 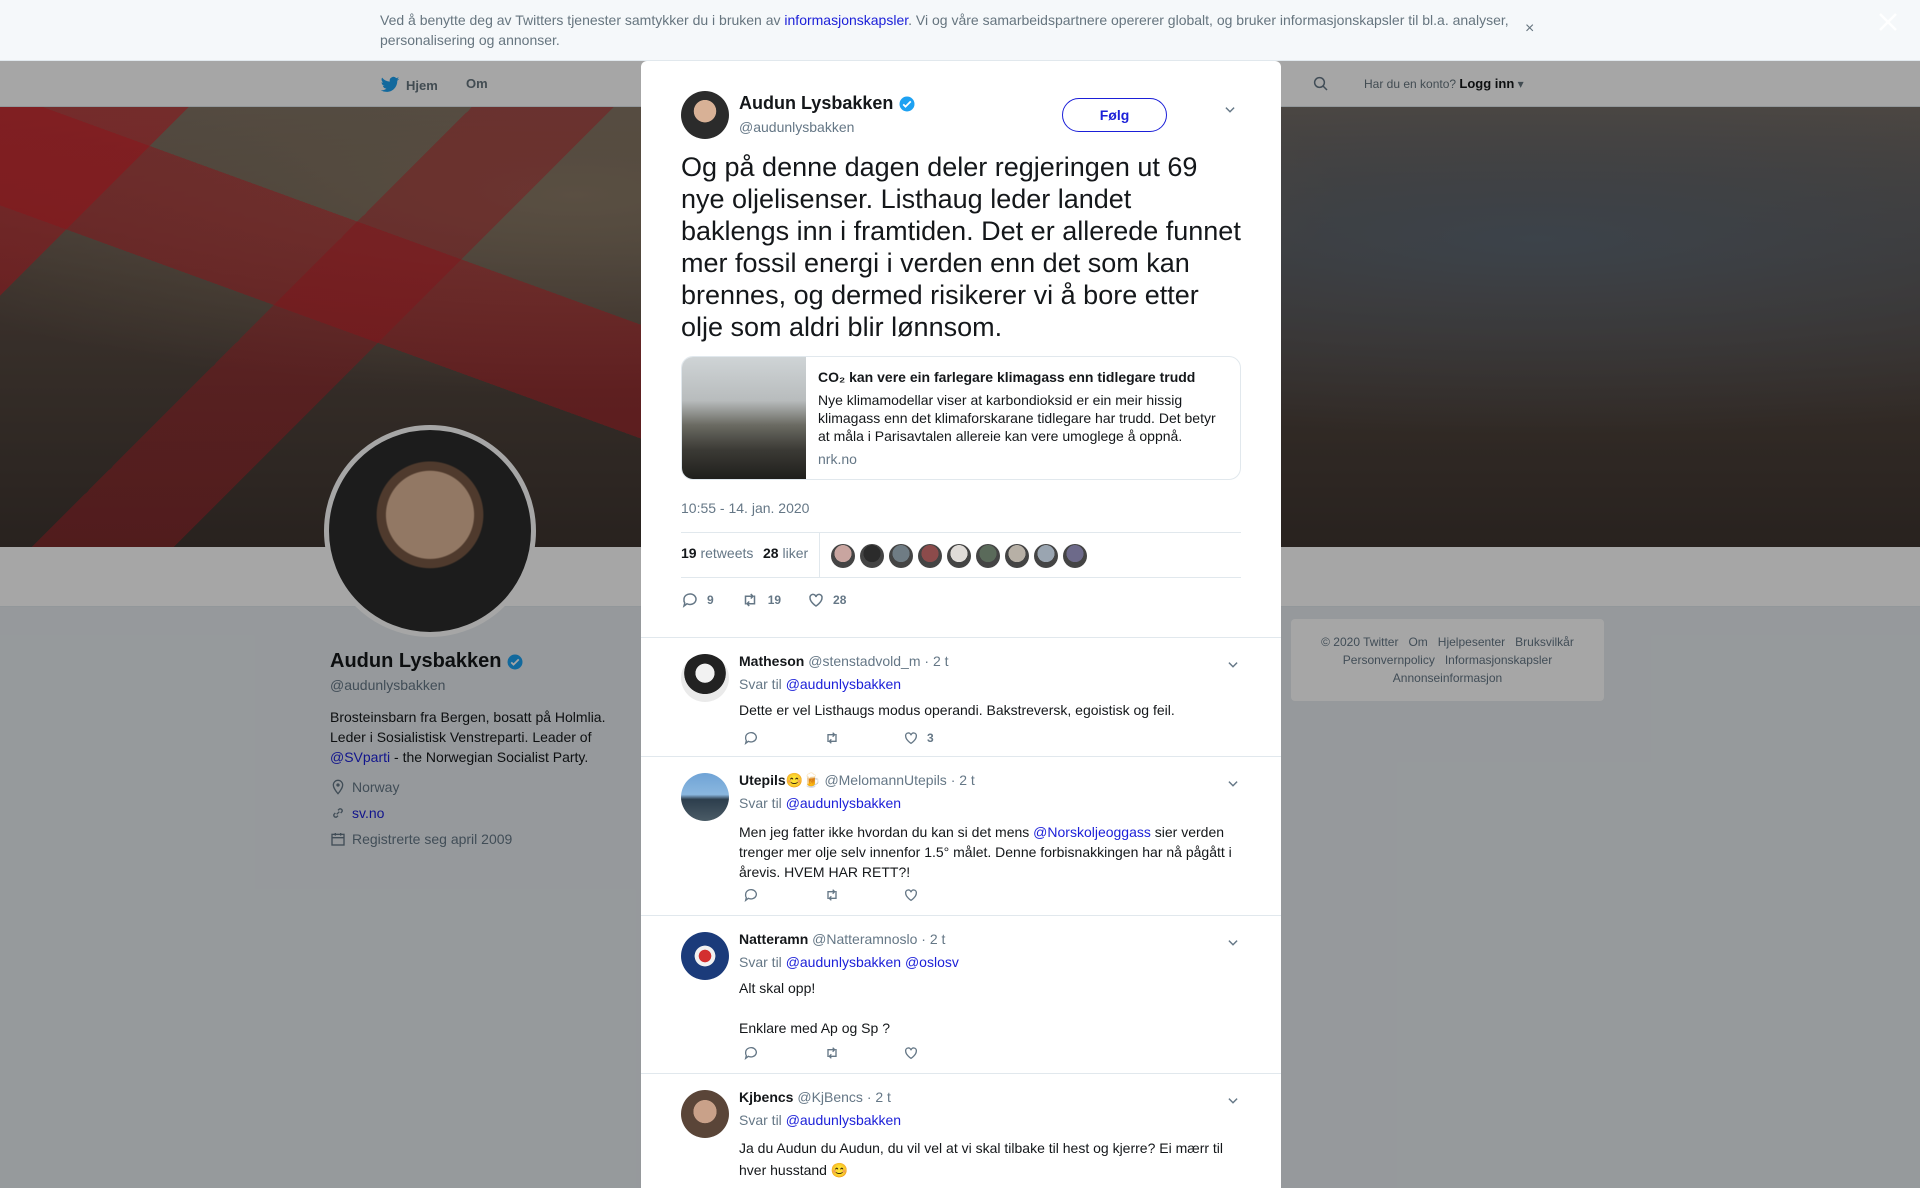 What do you see at coordinates (360, 757) in the screenshot?
I see `bio-mention-link: @SVparti` at bounding box center [360, 757].